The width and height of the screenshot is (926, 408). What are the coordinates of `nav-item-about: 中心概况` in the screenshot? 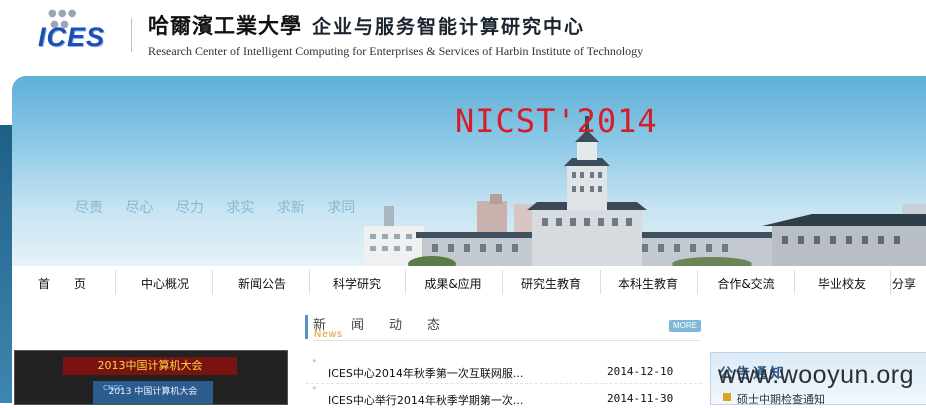 It's located at (165, 283).